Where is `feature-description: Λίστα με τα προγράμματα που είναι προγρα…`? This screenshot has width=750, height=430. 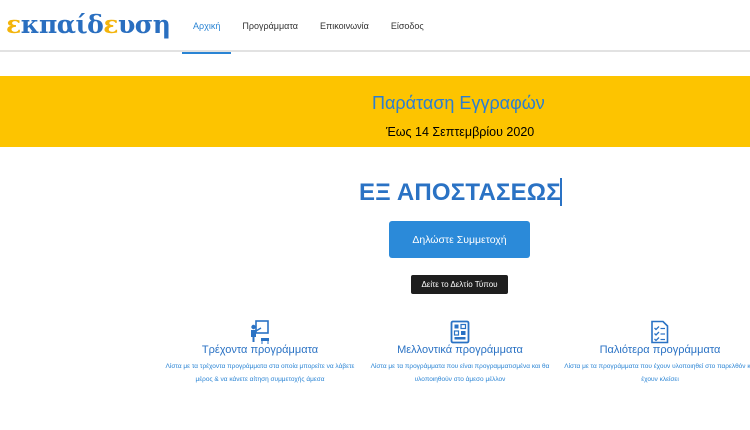 feature-description: Λίστα με τα προγράμματα που είναι προγρα… is located at coordinates (460, 373).